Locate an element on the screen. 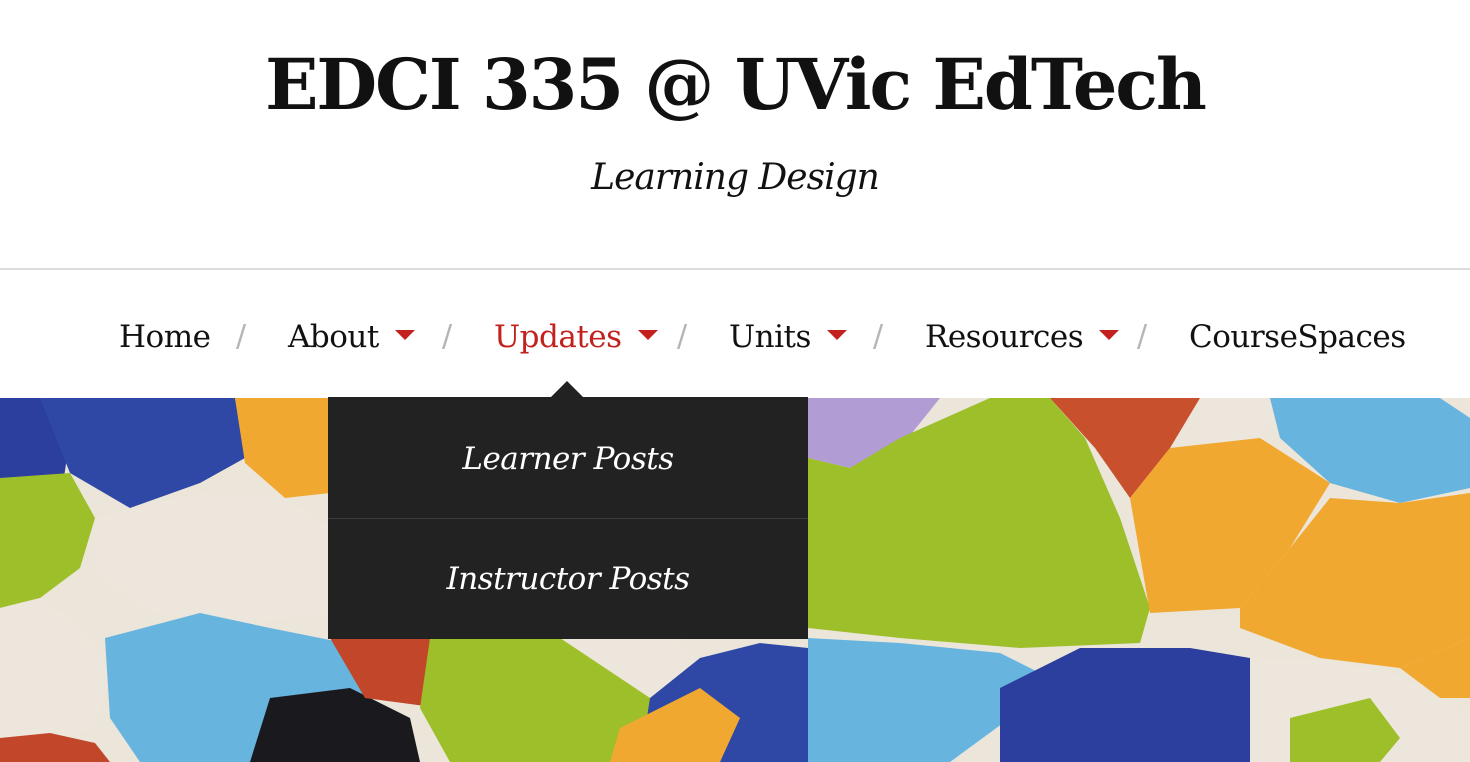 The width and height of the screenshot is (1470, 762). nav-item-about: About is located at coordinates (351, 337).